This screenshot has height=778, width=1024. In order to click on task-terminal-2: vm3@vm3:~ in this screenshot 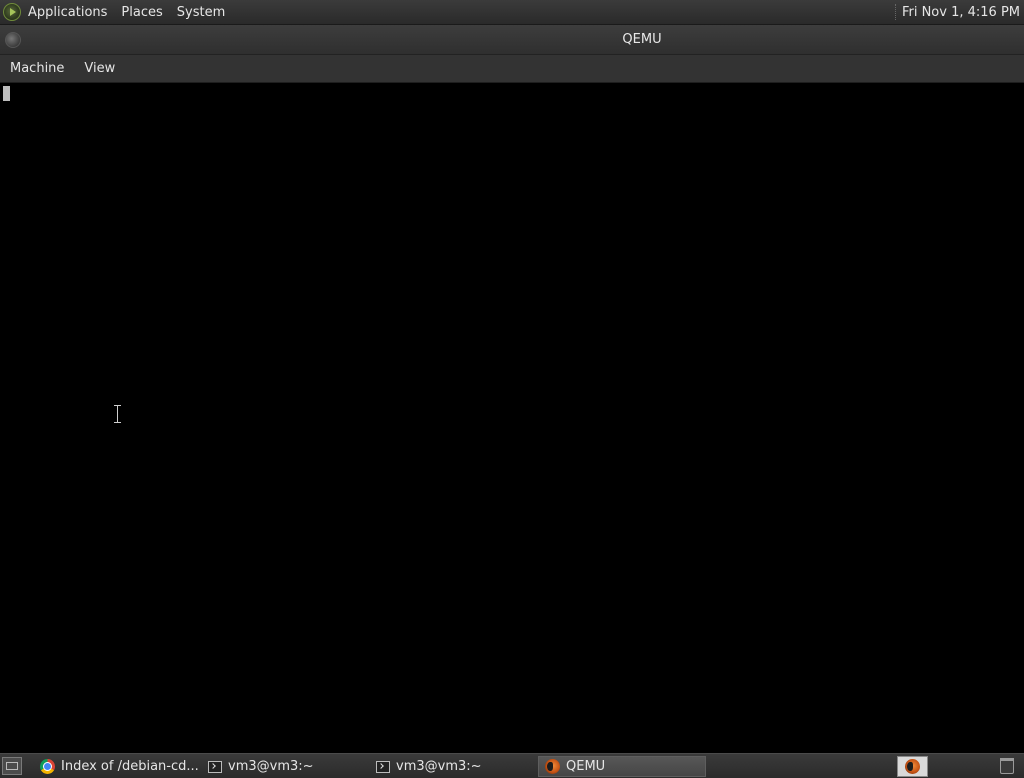, I will do `click(453, 766)`.